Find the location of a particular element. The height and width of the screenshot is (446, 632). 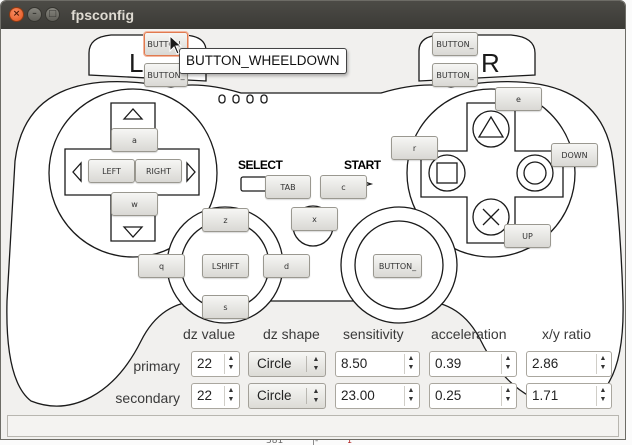

secondary-sensitivity: 23.00 is located at coordinates (358, 395).